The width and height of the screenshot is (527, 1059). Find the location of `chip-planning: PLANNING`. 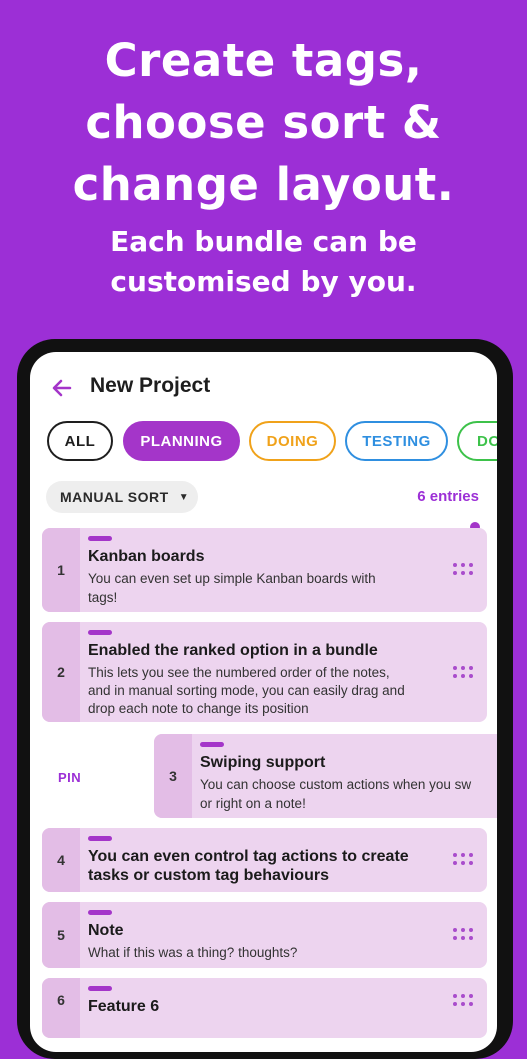

chip-planning: PLANNING is located at coordinates (181, 441).